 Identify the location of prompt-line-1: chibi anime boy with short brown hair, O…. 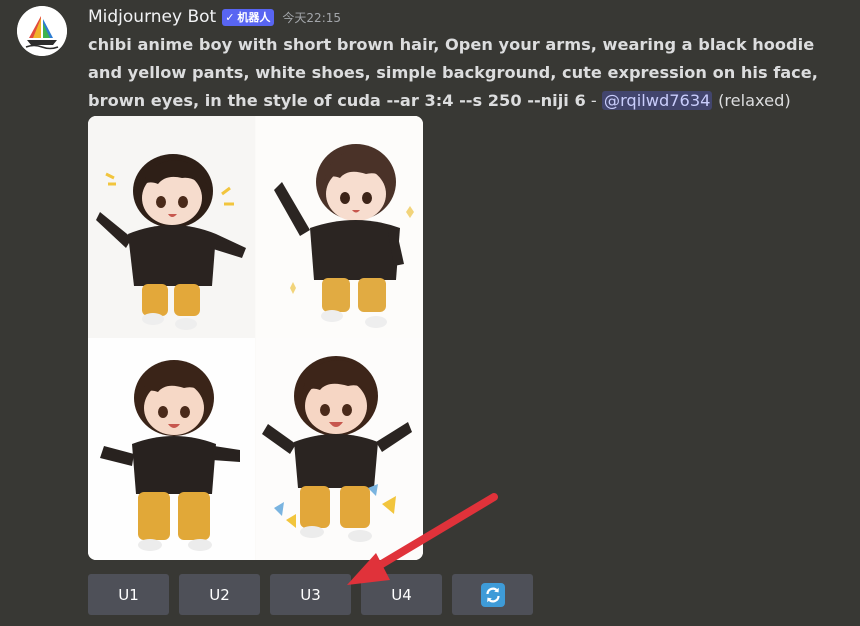
(451, 44).